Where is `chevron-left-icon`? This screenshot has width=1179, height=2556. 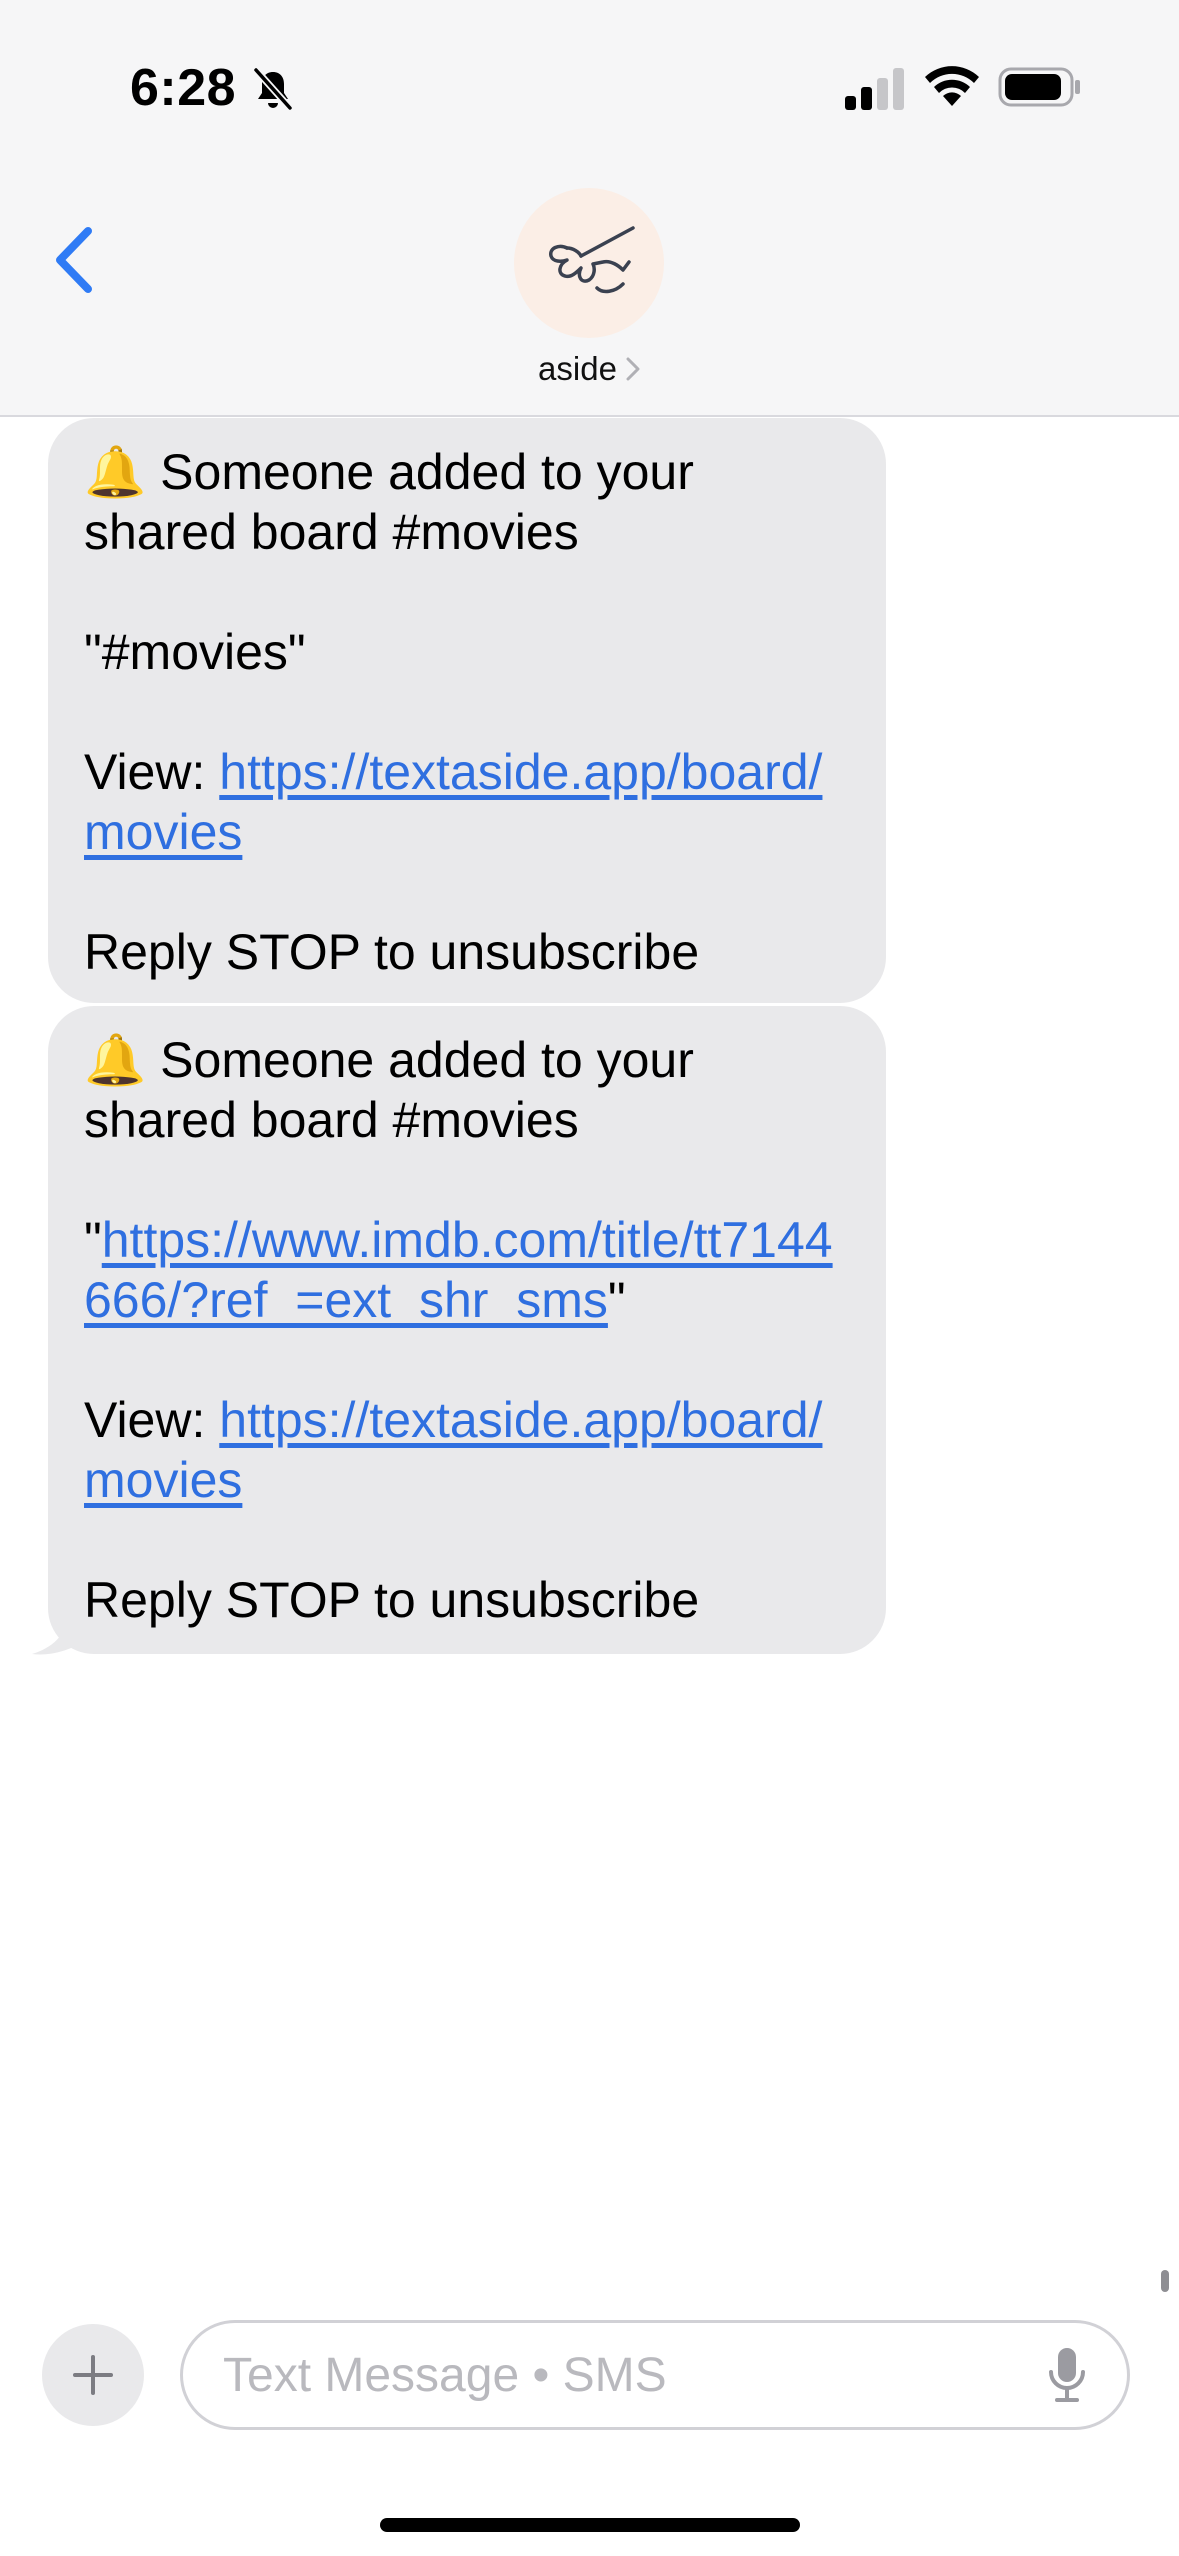 chevron-left-icon is located at coordinates (74, 260).